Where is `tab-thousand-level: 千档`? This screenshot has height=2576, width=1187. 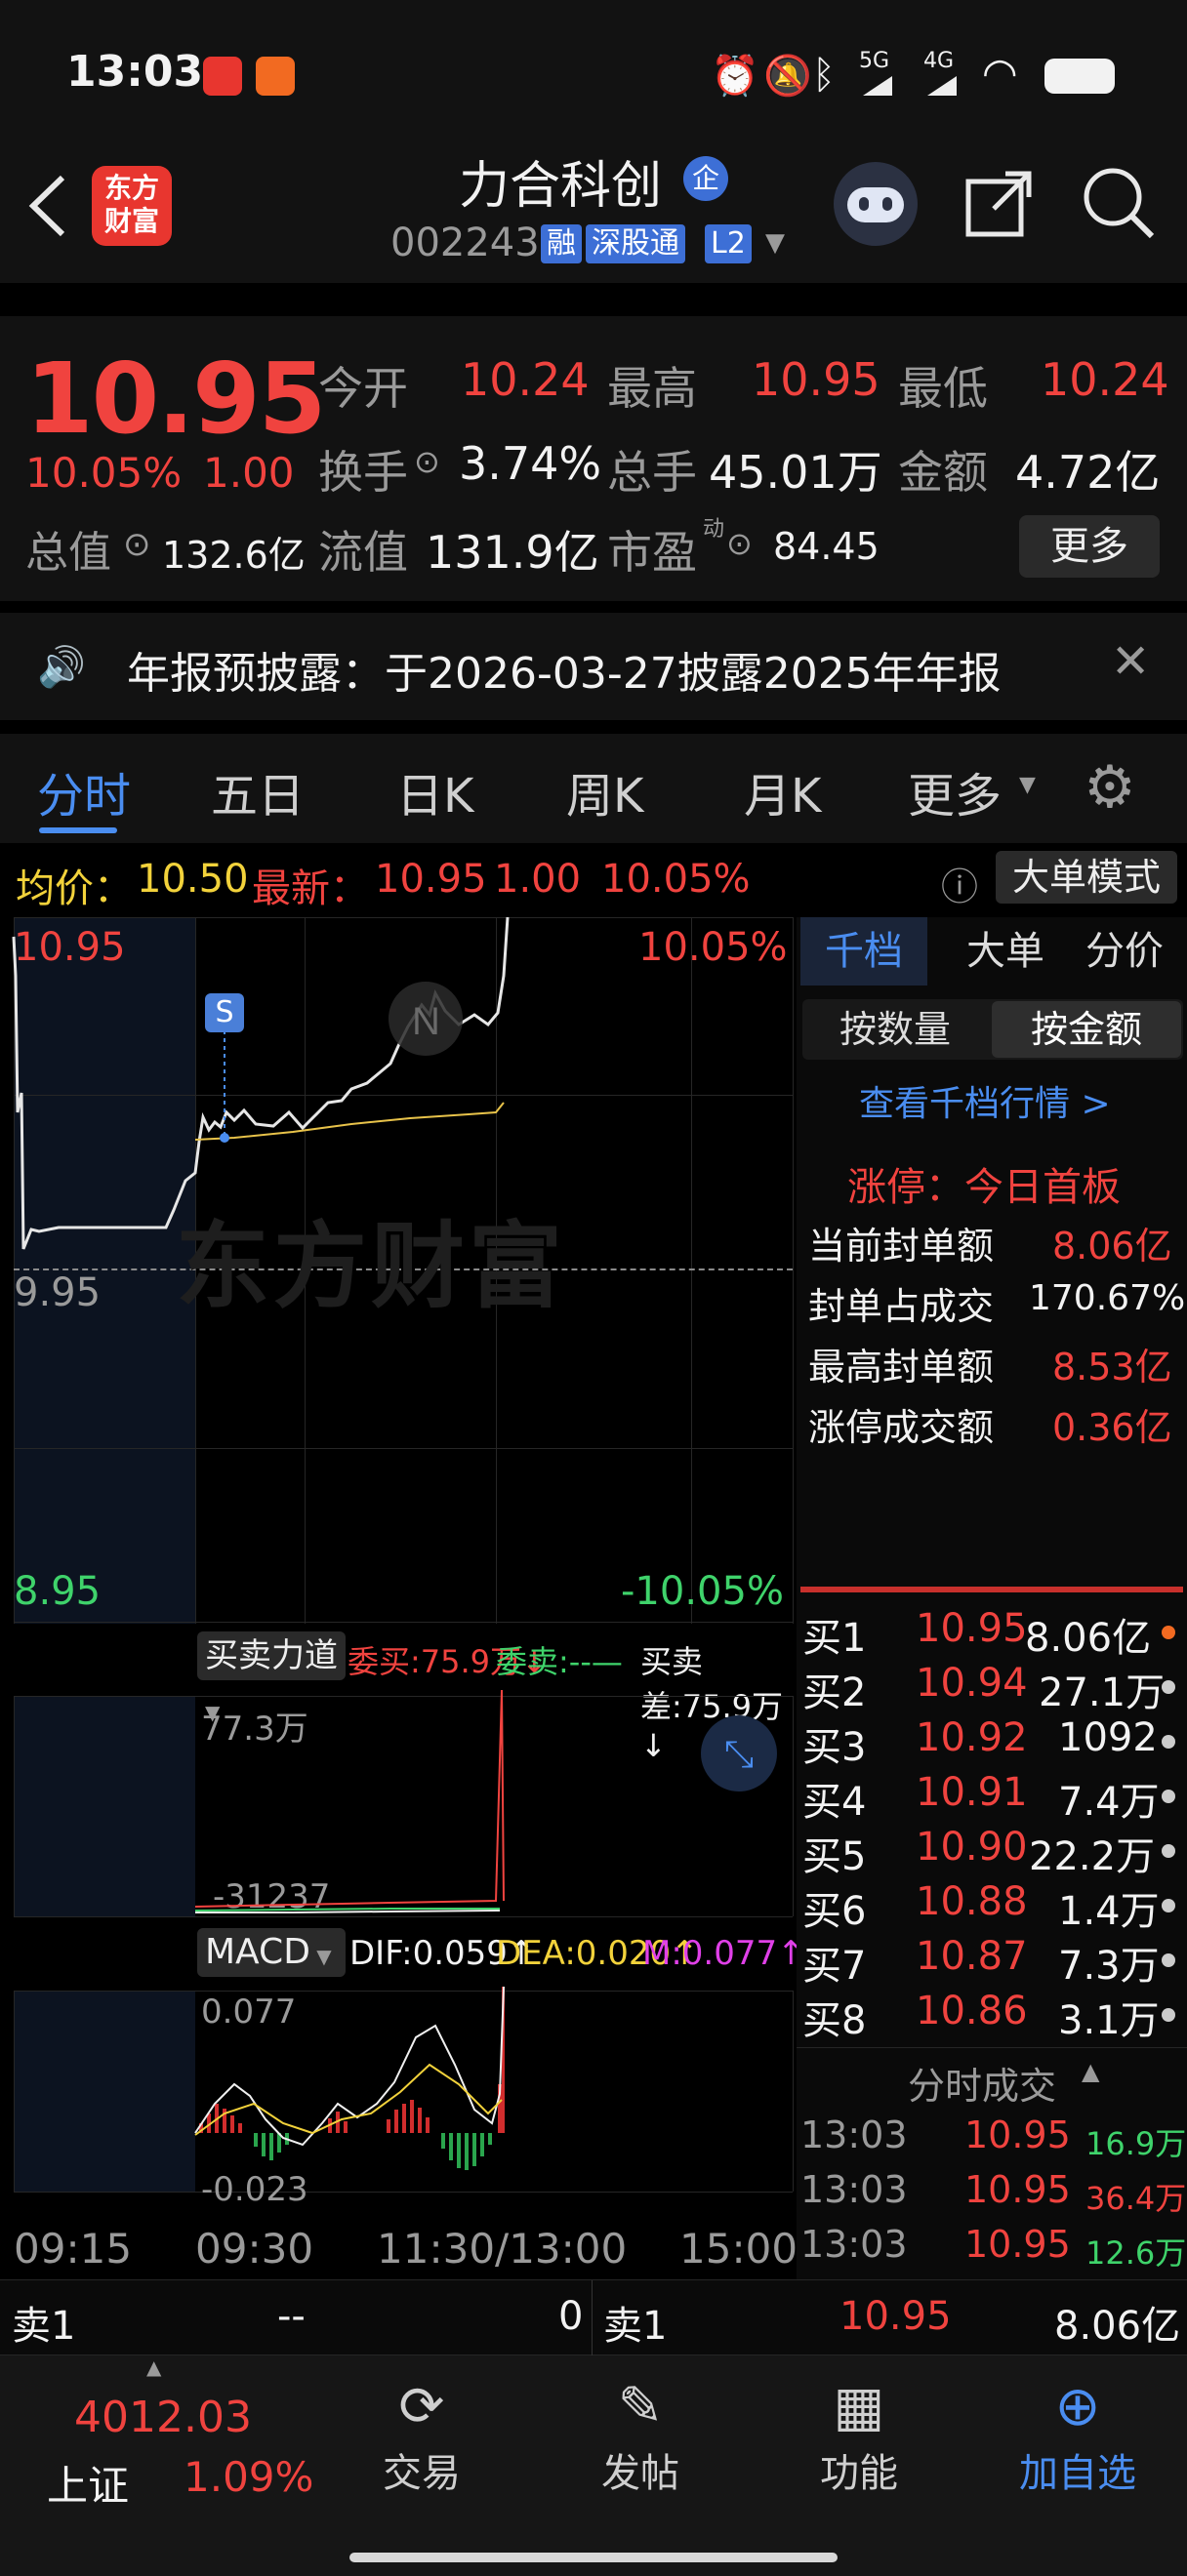 tab-thousand-level: 千档 is located at coordinates (863, 951).